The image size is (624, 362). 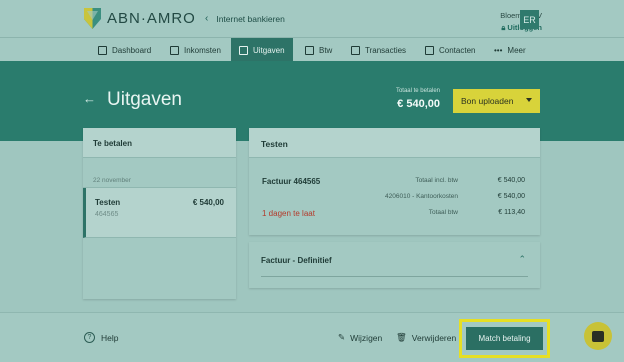 I want to click on help-label: Help, so click(x=110, y=337).